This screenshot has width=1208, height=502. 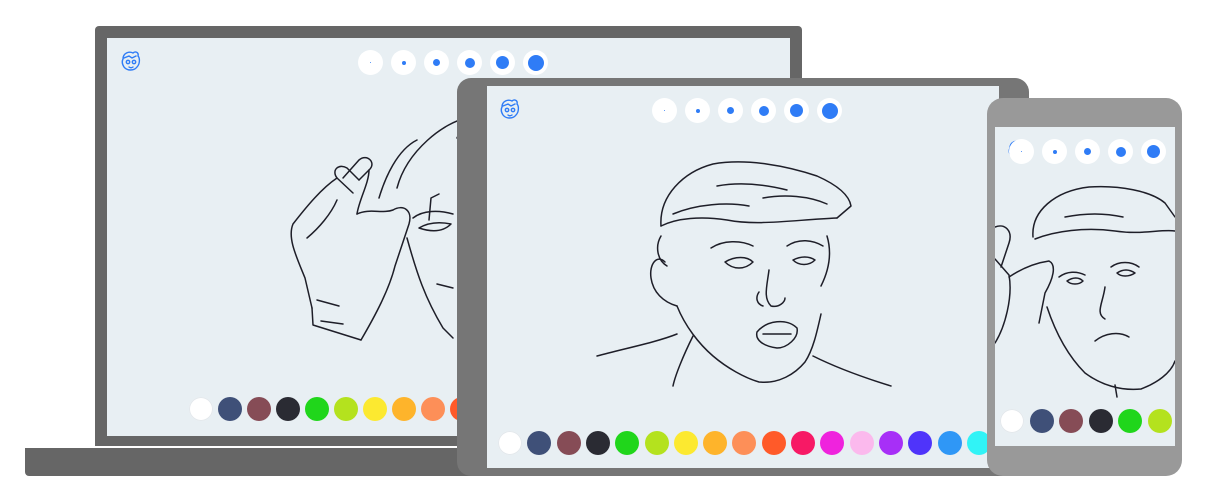 What do you see at coordinates (890, 443) in the screenshot?
I see `color-swatch-purple` at bounding box center [890, 443].